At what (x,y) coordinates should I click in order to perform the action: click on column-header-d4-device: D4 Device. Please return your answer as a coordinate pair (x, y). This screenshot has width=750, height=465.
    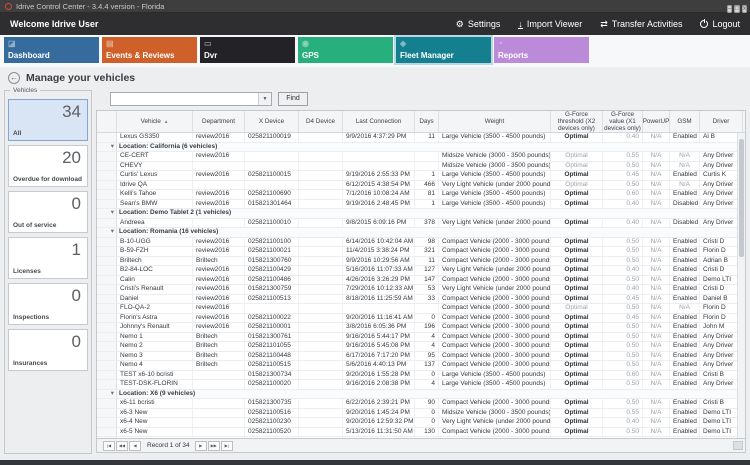
    Looking at the image, I should click on (321, 121).